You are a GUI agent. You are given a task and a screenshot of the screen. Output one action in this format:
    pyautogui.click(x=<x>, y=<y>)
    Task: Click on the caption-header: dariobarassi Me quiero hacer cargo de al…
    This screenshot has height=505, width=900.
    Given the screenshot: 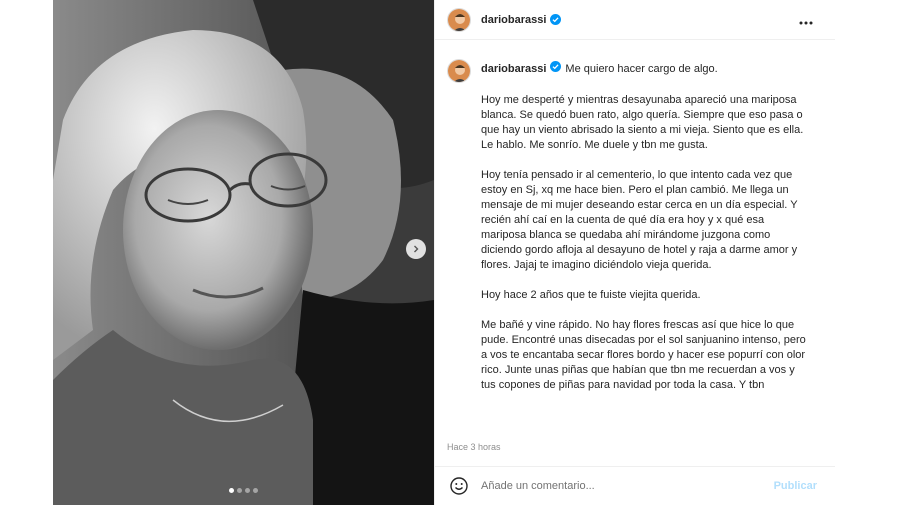 What is the action you would take?
    pyautogui.click(x=628, y=71)
    